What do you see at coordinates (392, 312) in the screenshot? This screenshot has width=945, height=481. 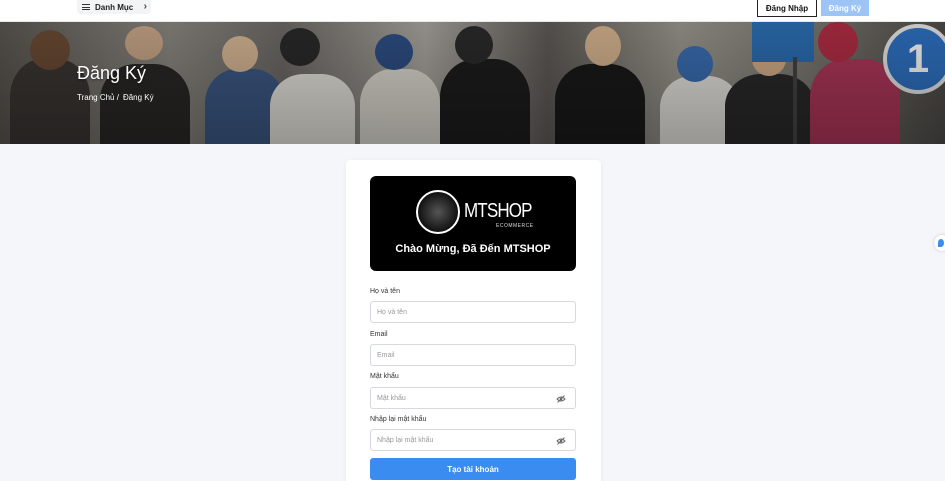 I see `fullname-placeholder: Họ và tên` at bounding box center [392, 312].